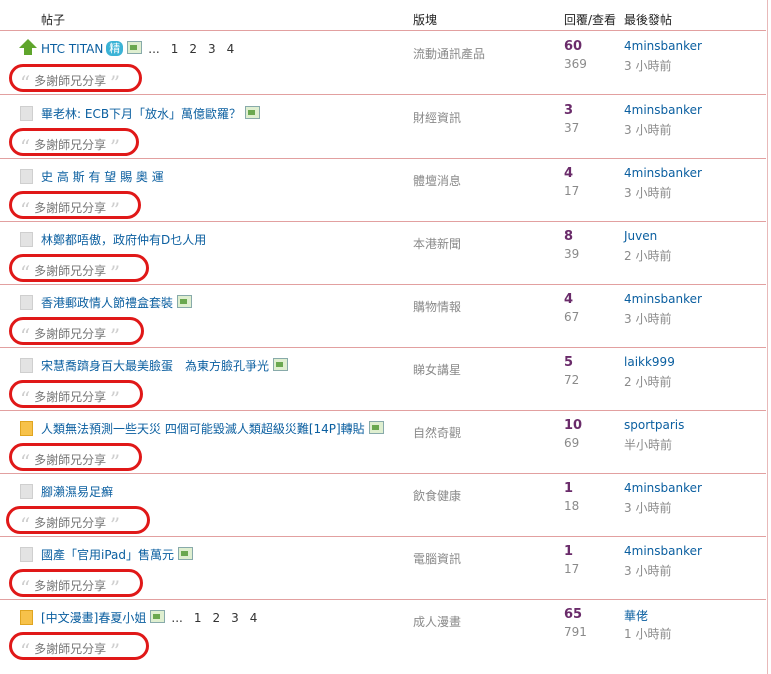  What do you see at coordinates (107, 303) in the screenshot?
I see `thread-link: 香港郵政情人節禮盒套裝` at bounding box center [107, 303].